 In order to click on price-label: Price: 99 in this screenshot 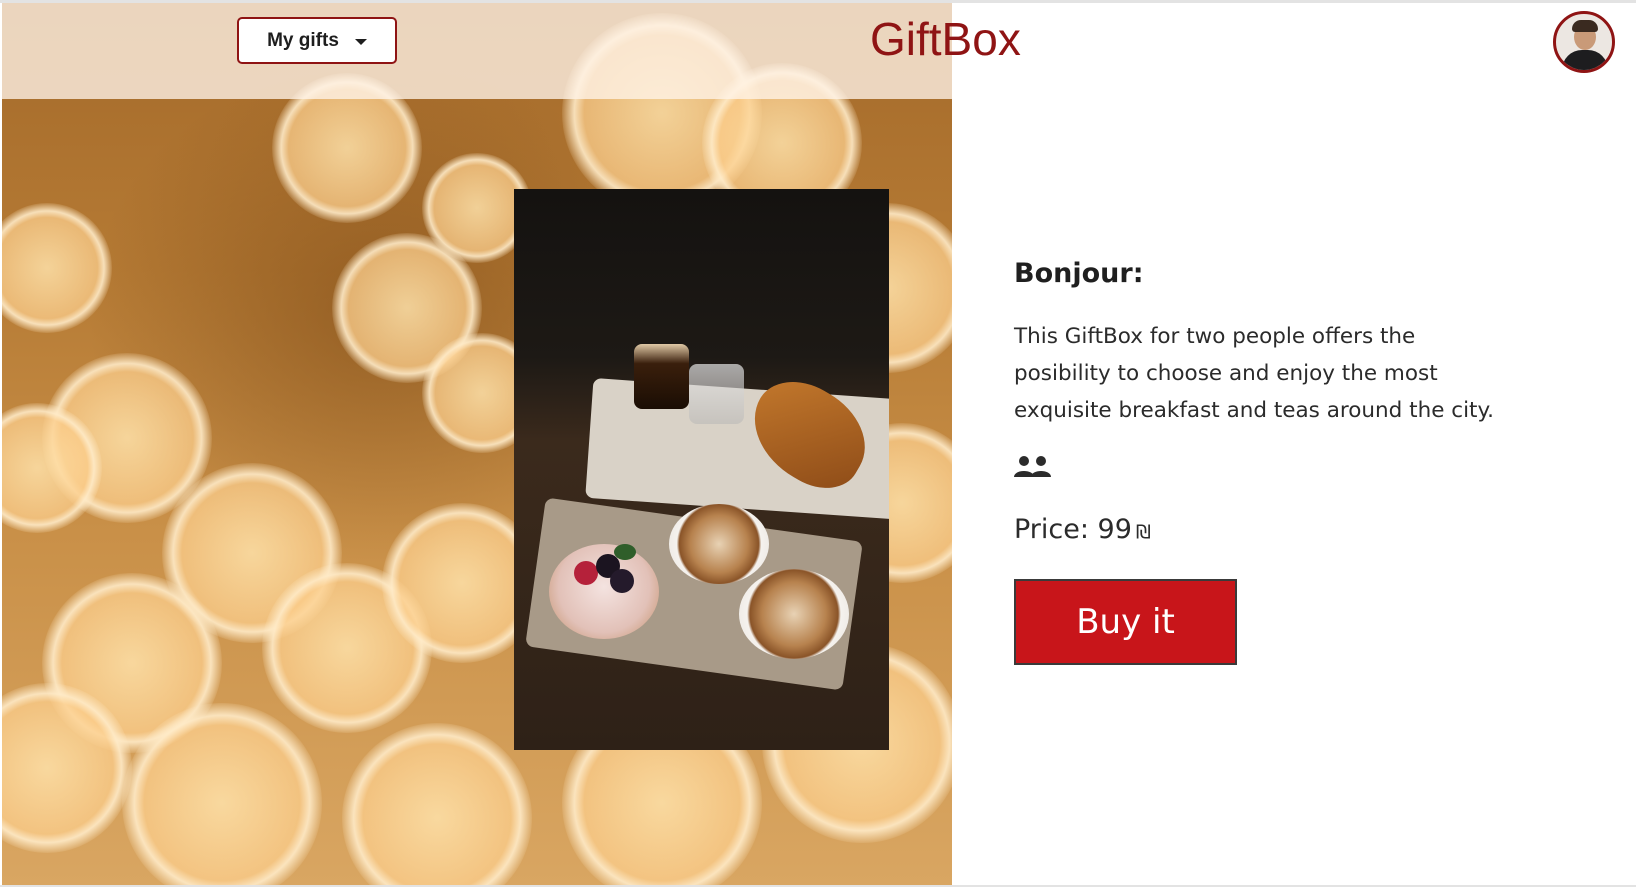, I will do `click(1073, 529)`.